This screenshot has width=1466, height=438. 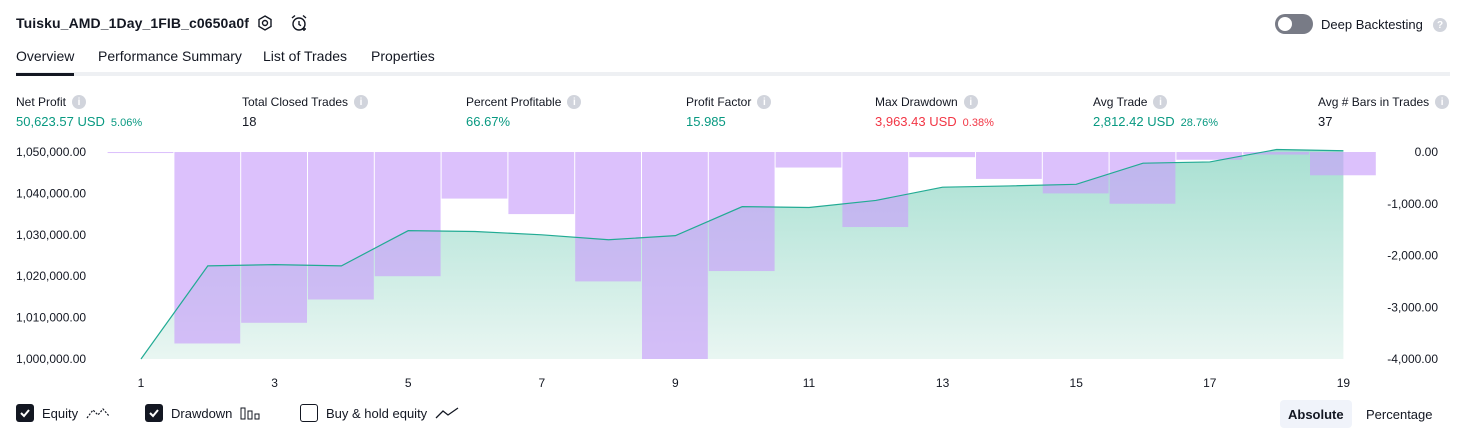 What do you see at coordinates (79, 112) in the screenshot?
I see `metric-net-profit: Net Profit i 50,623.57 USD 5.06%` at bounding box center [79, 112].